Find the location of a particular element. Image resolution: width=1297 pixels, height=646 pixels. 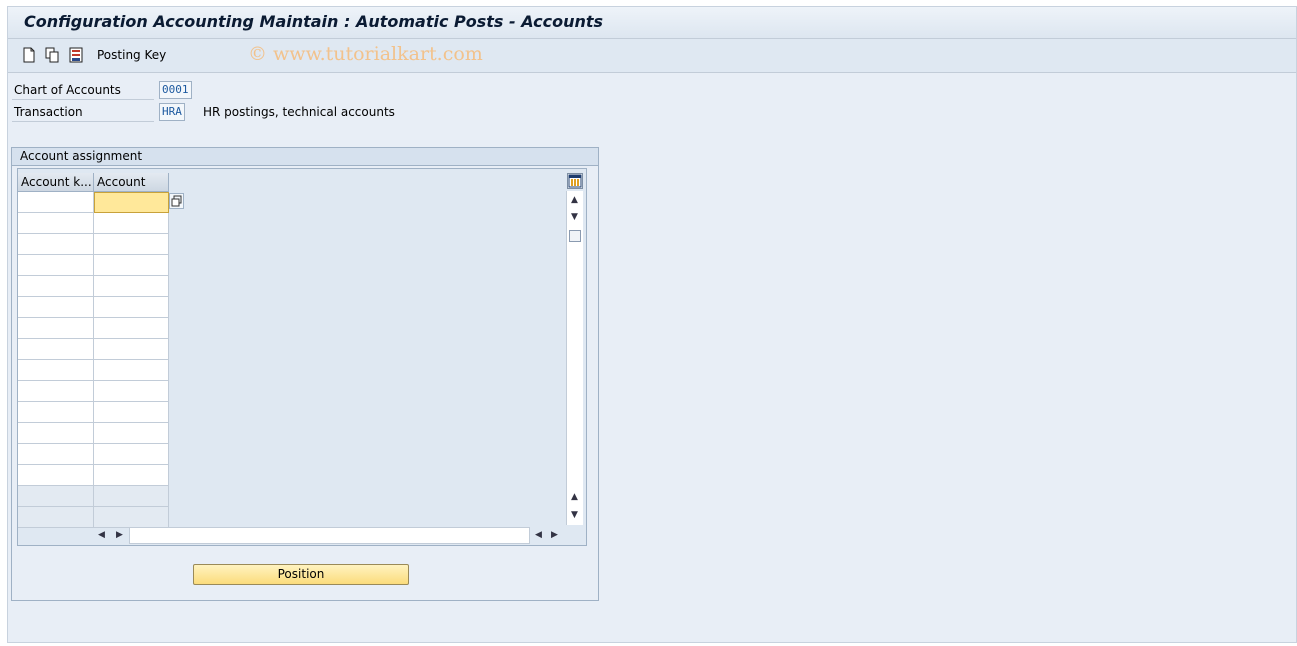

value-help-button is located at coordinates (176, 201).